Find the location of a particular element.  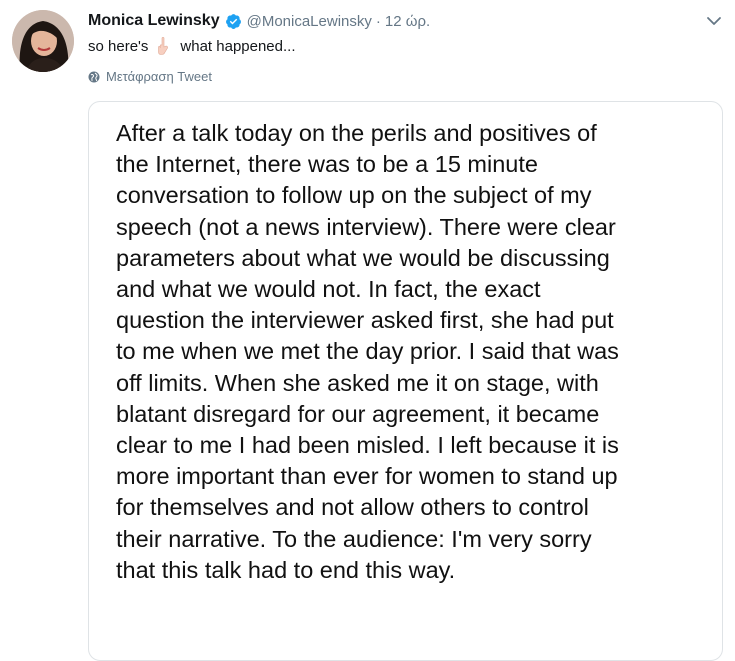

chevron-down-icon is located at coordinates (714, 21).